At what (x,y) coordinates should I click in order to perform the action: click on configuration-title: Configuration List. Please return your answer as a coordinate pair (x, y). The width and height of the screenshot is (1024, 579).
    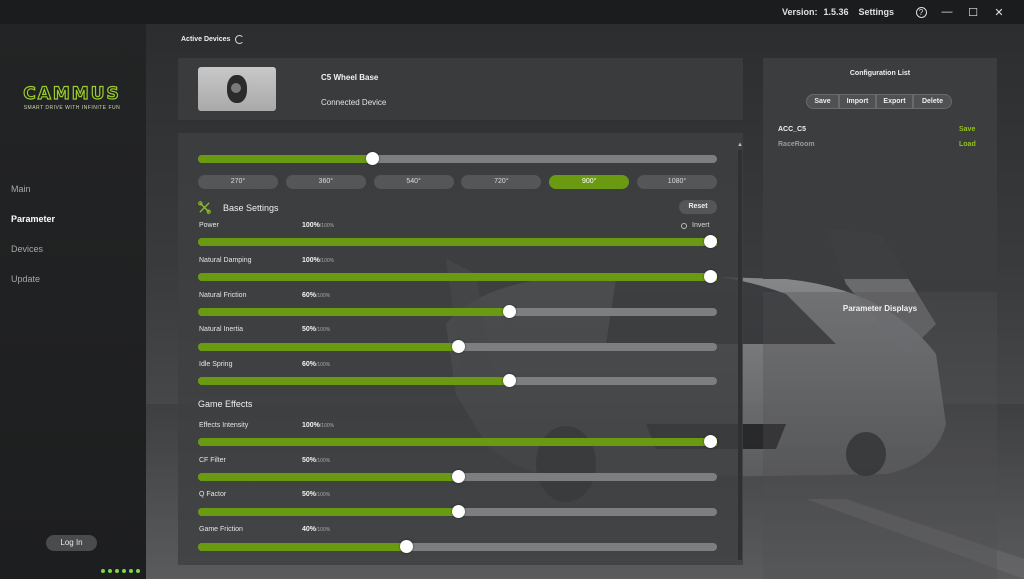
    Looking at the image, I should click on (880, 73).